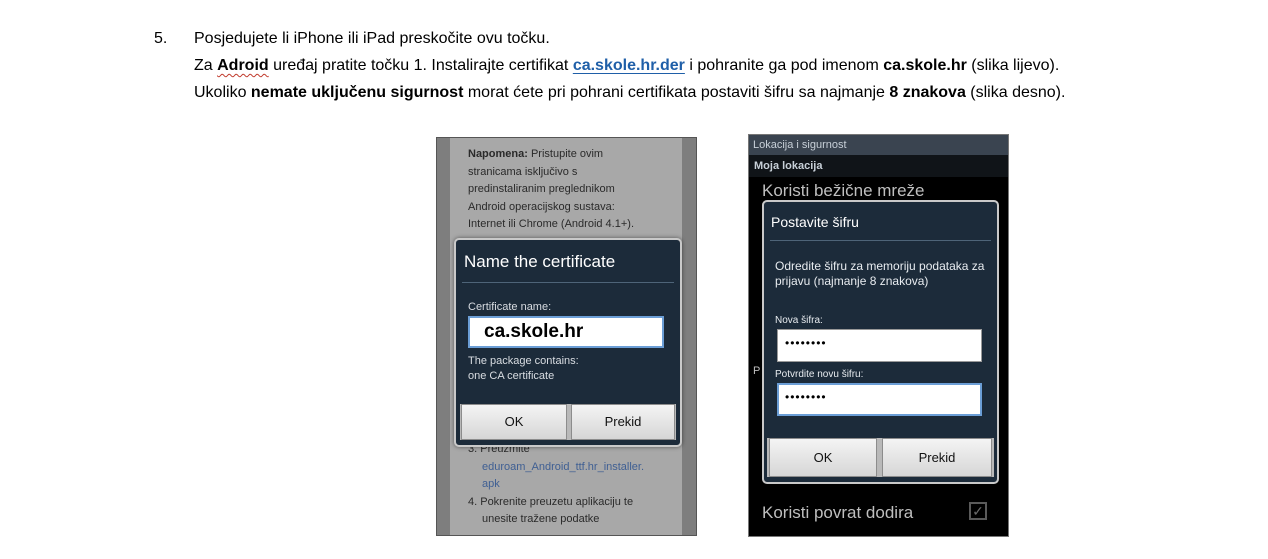 Image resolution: width=1268 pixels, height=559 pixels. Describe the element at coordinates (511, 376) in the screenshot. I see `info-line: one CA certificate` at that location.